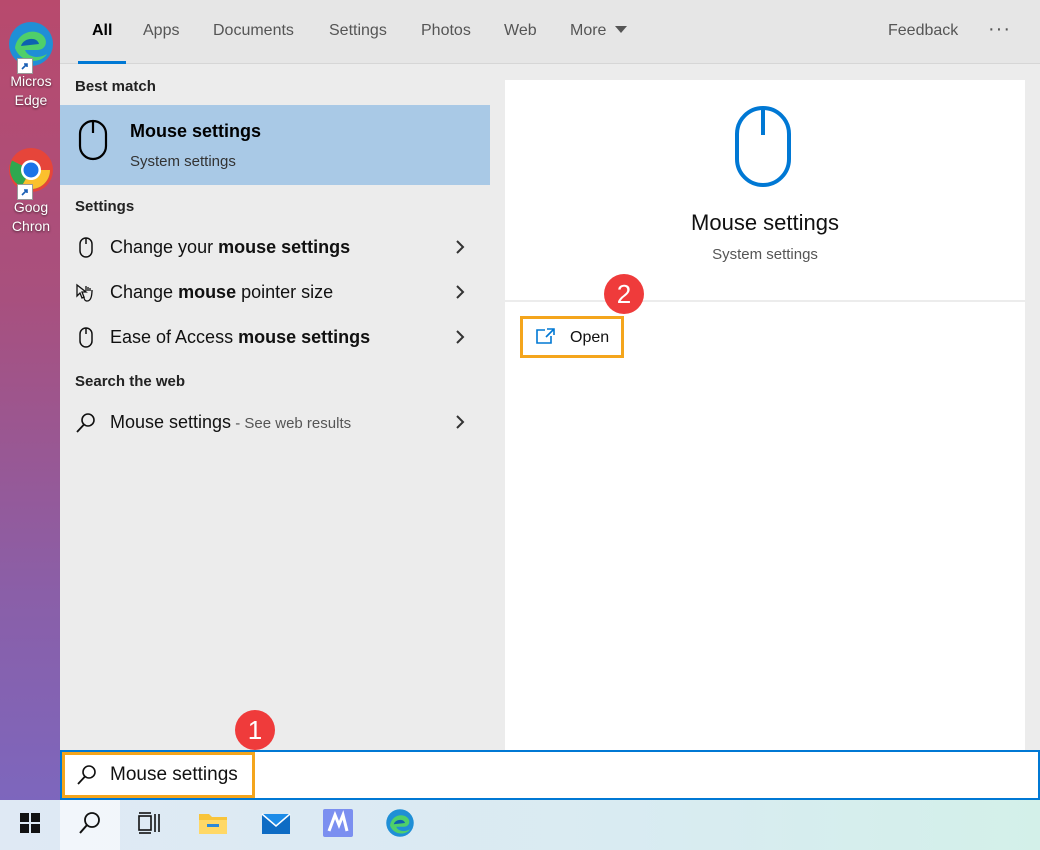 The image size is (1040, 850). Describe the element at coordinates (624, 294) in the screenshot. I see `step-badge-2: 2` at that location.